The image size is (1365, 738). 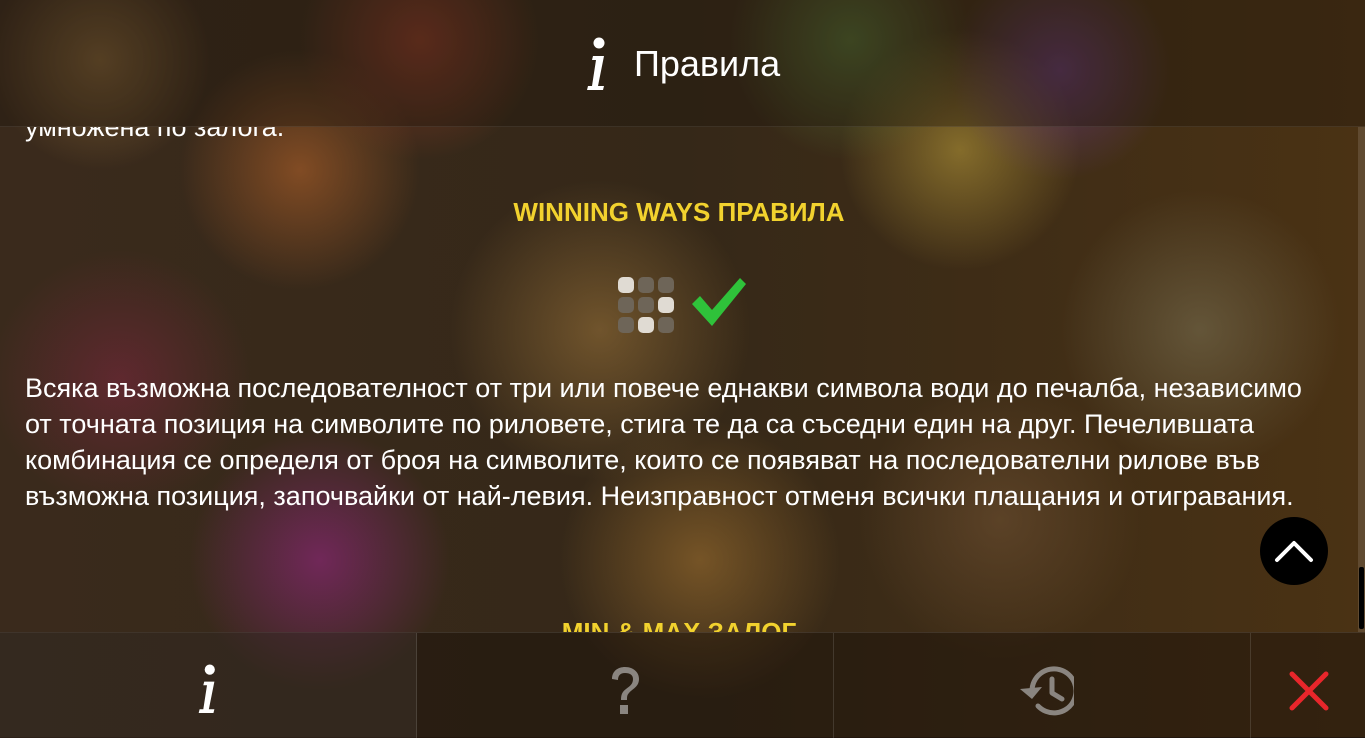 I want to click on previous-section-text: умножена по залога., so click(x=155, y=134).